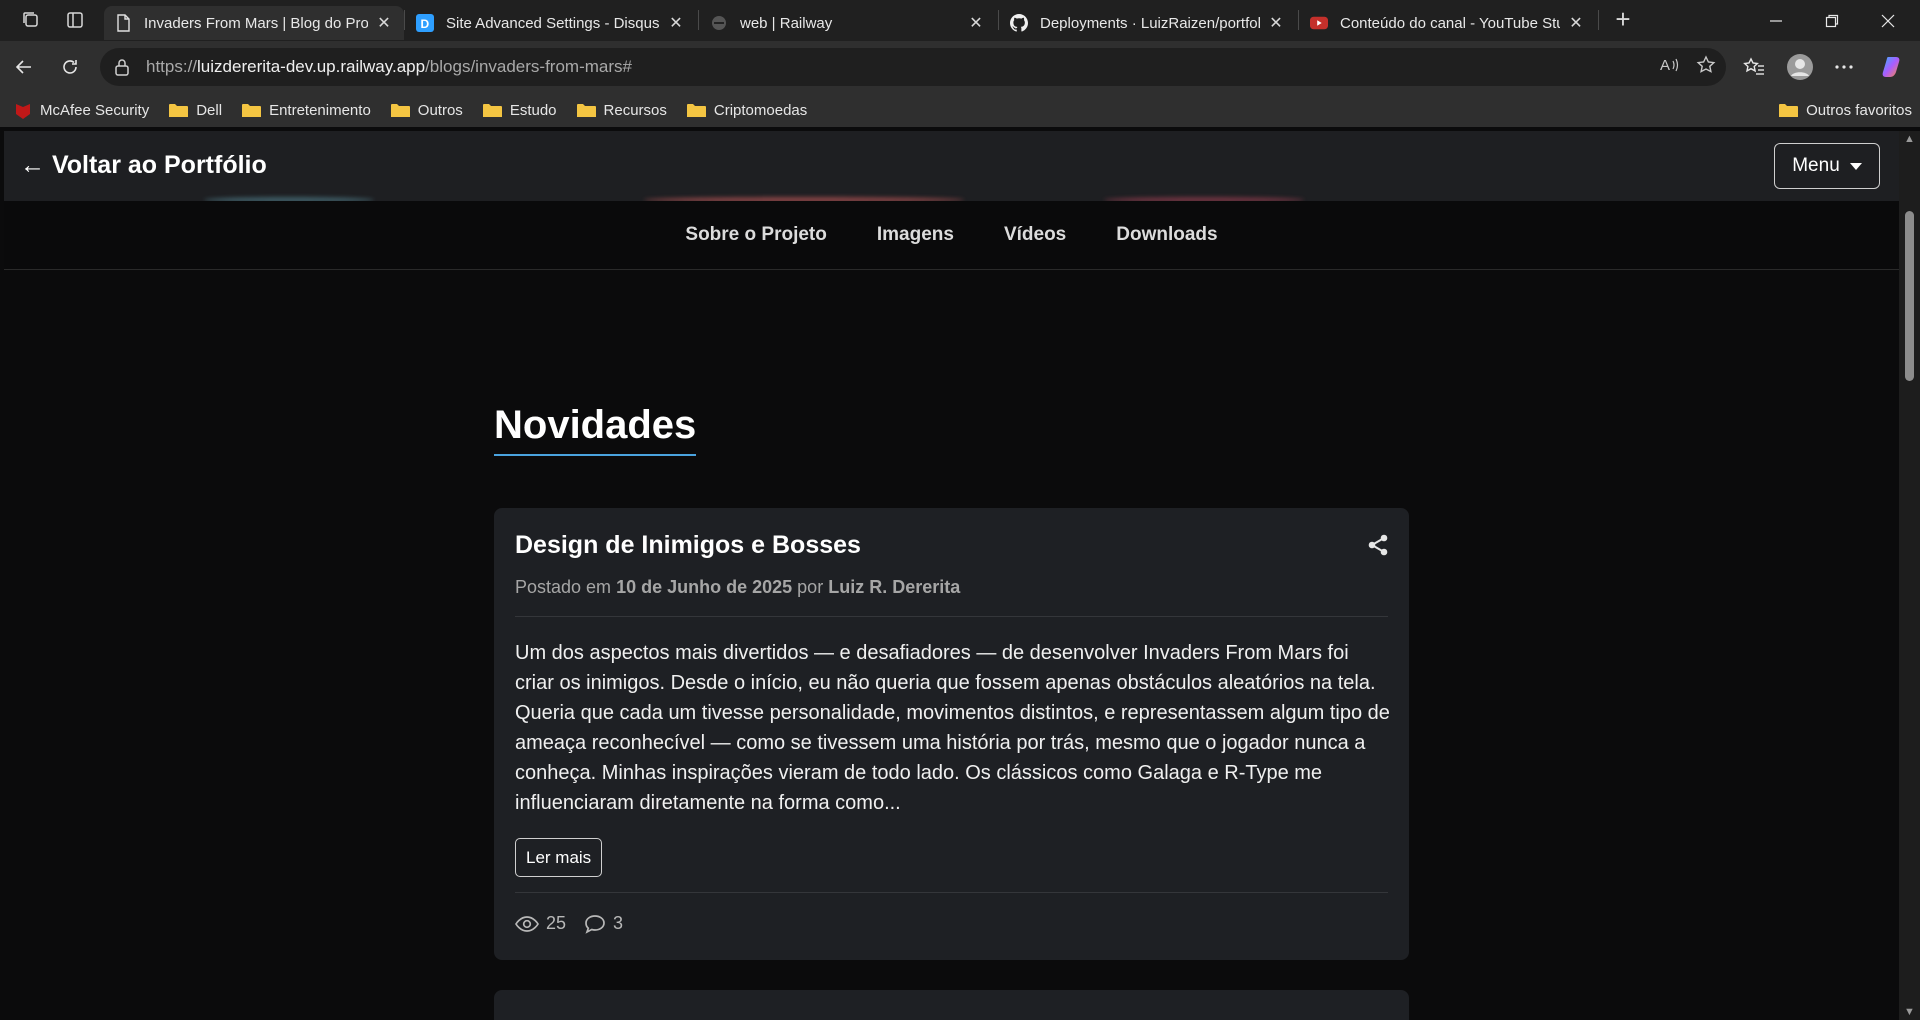 The height and width of the screenshot is (1020, 1920). What do you see at coordinates (1832, 20) in the screenshot?
I see `restore-button` at bounding box center [1832, 20].